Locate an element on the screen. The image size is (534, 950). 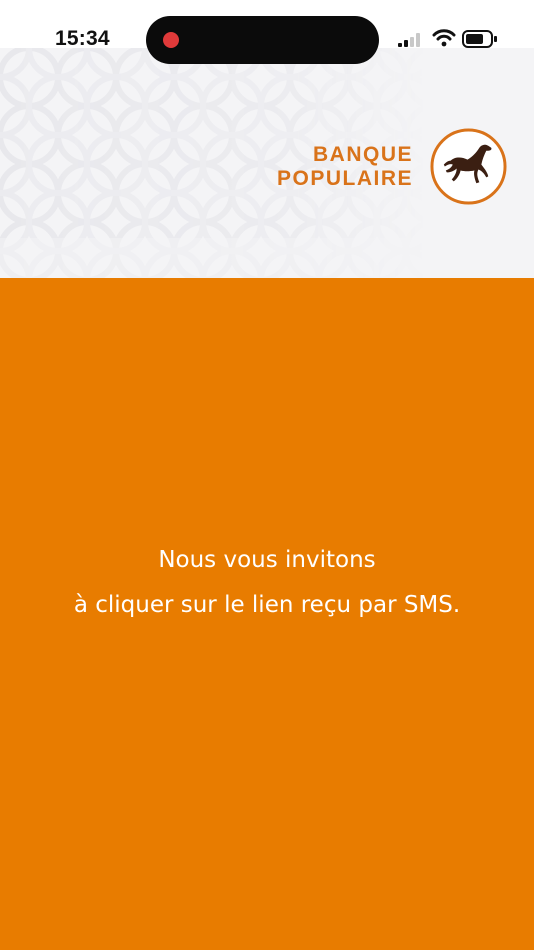
wifi-icon is located at coordinates (444, 38).